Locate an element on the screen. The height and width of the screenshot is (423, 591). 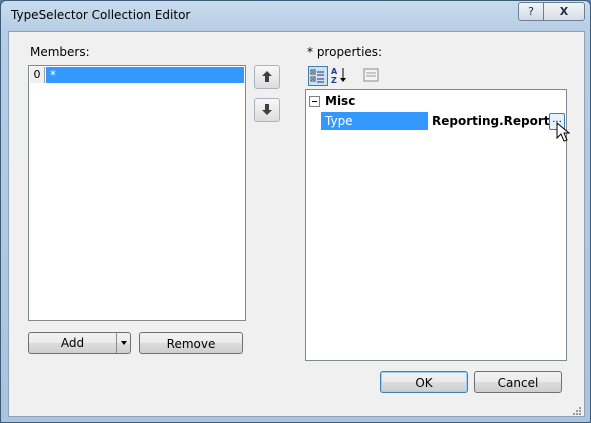
add-button: Add is located at coordinates (79, 343).